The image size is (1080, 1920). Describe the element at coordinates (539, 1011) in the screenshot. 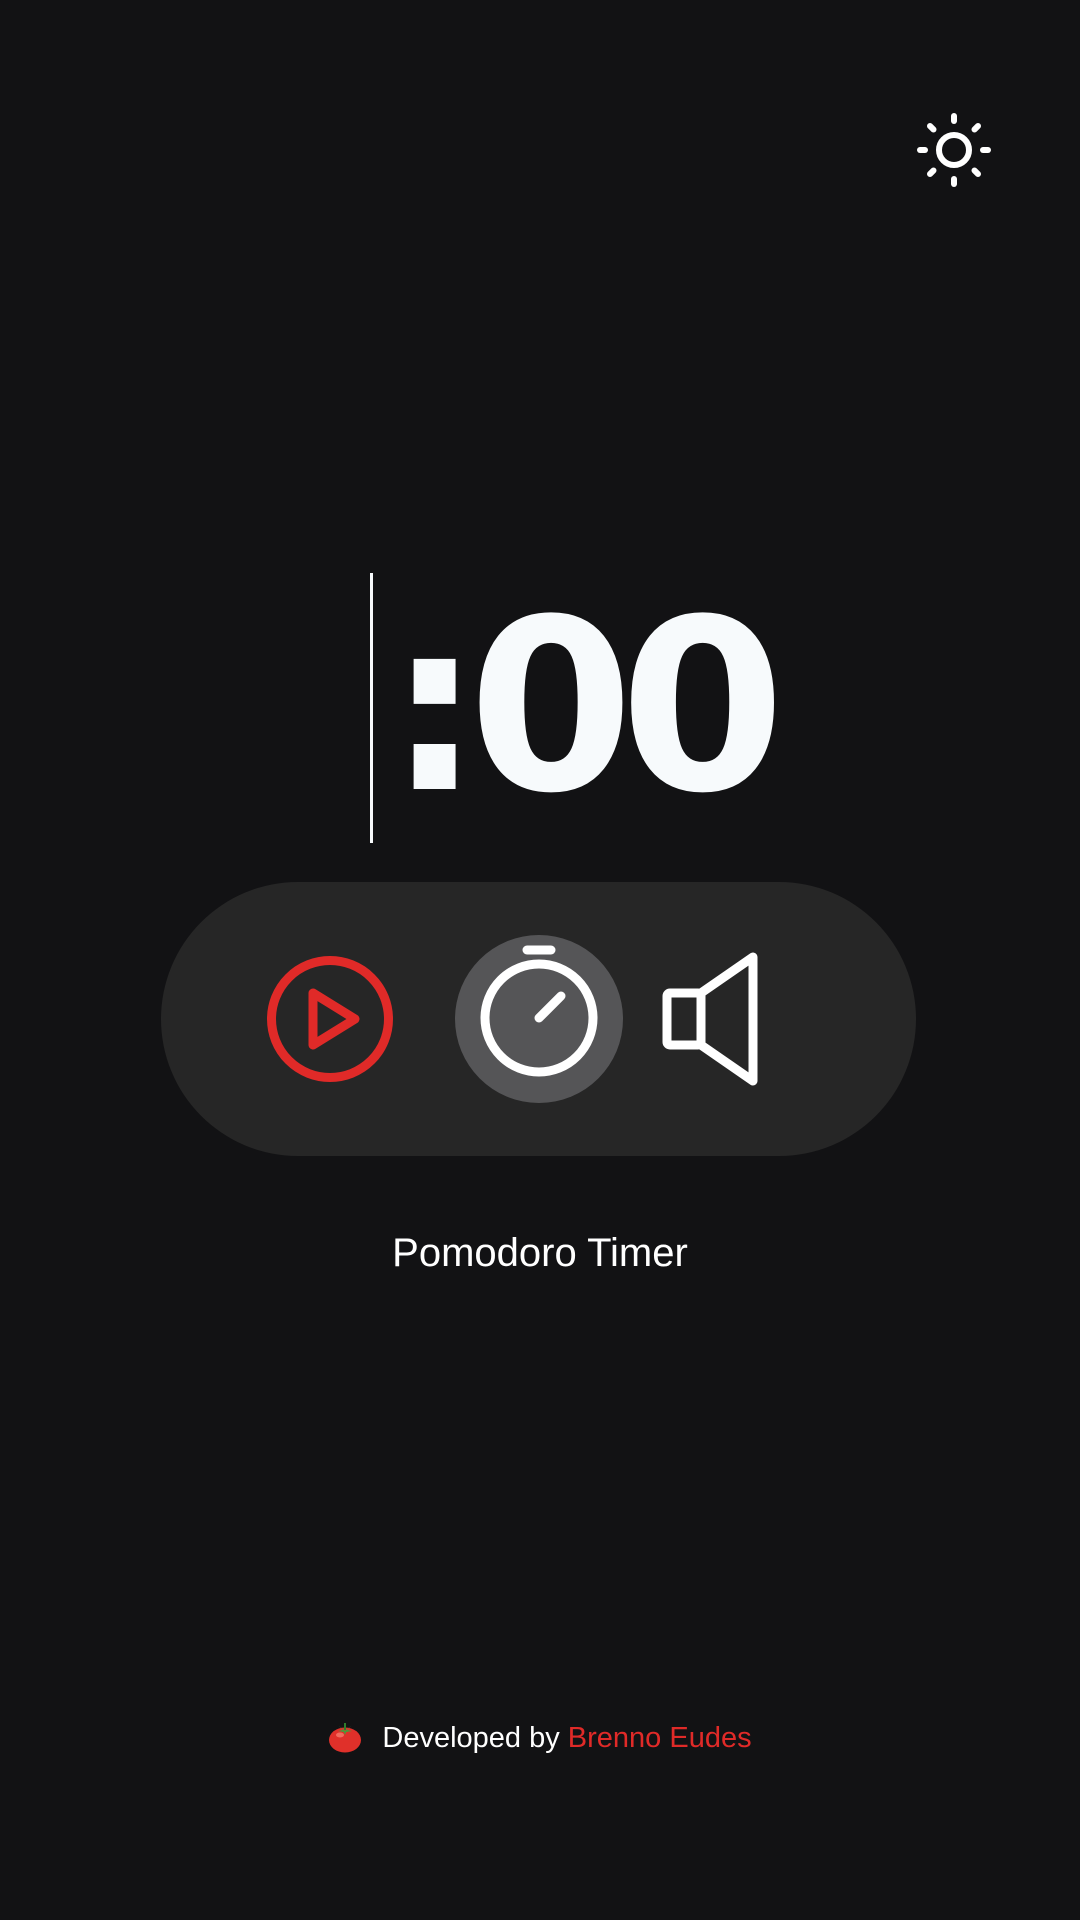

I see `stopwatch-icon` at that location.